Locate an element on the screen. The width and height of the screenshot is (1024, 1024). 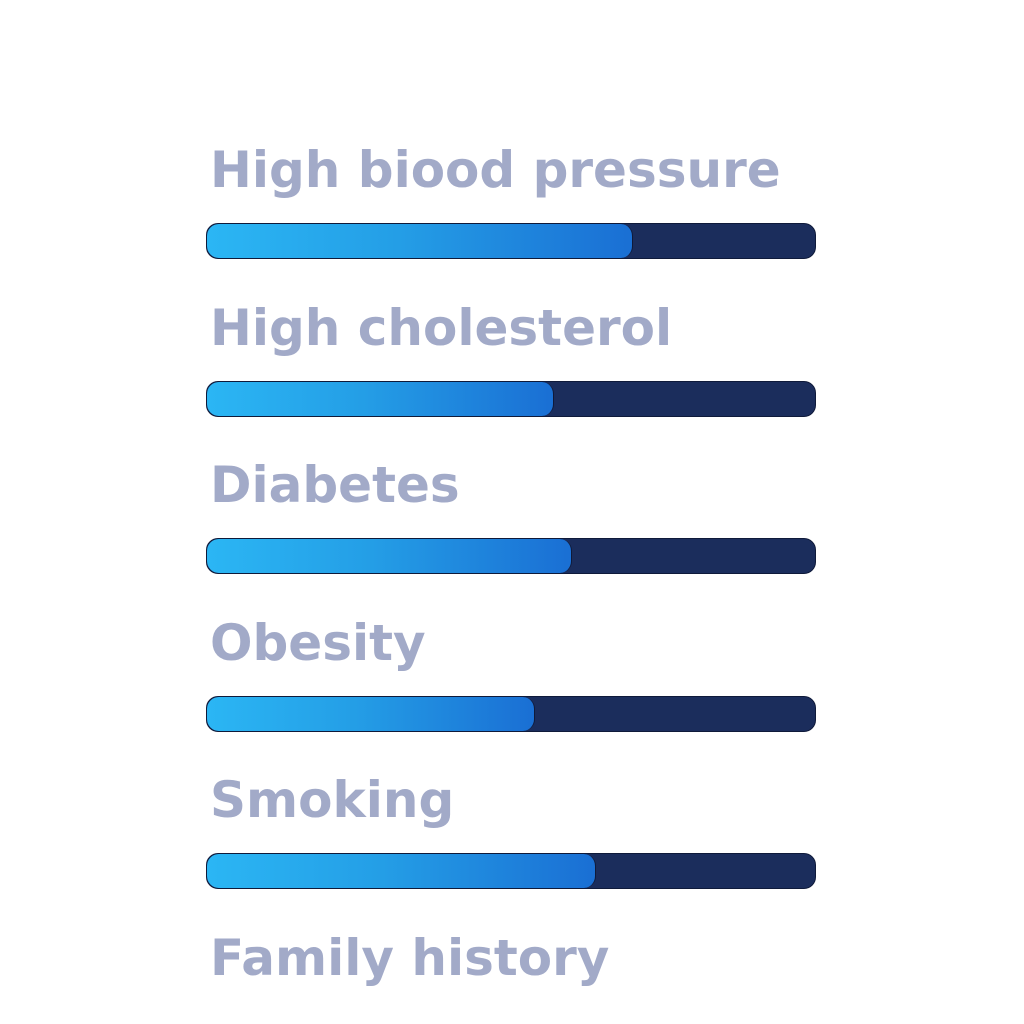
category-label: High biood pressure is located at coordinates (495, 170).